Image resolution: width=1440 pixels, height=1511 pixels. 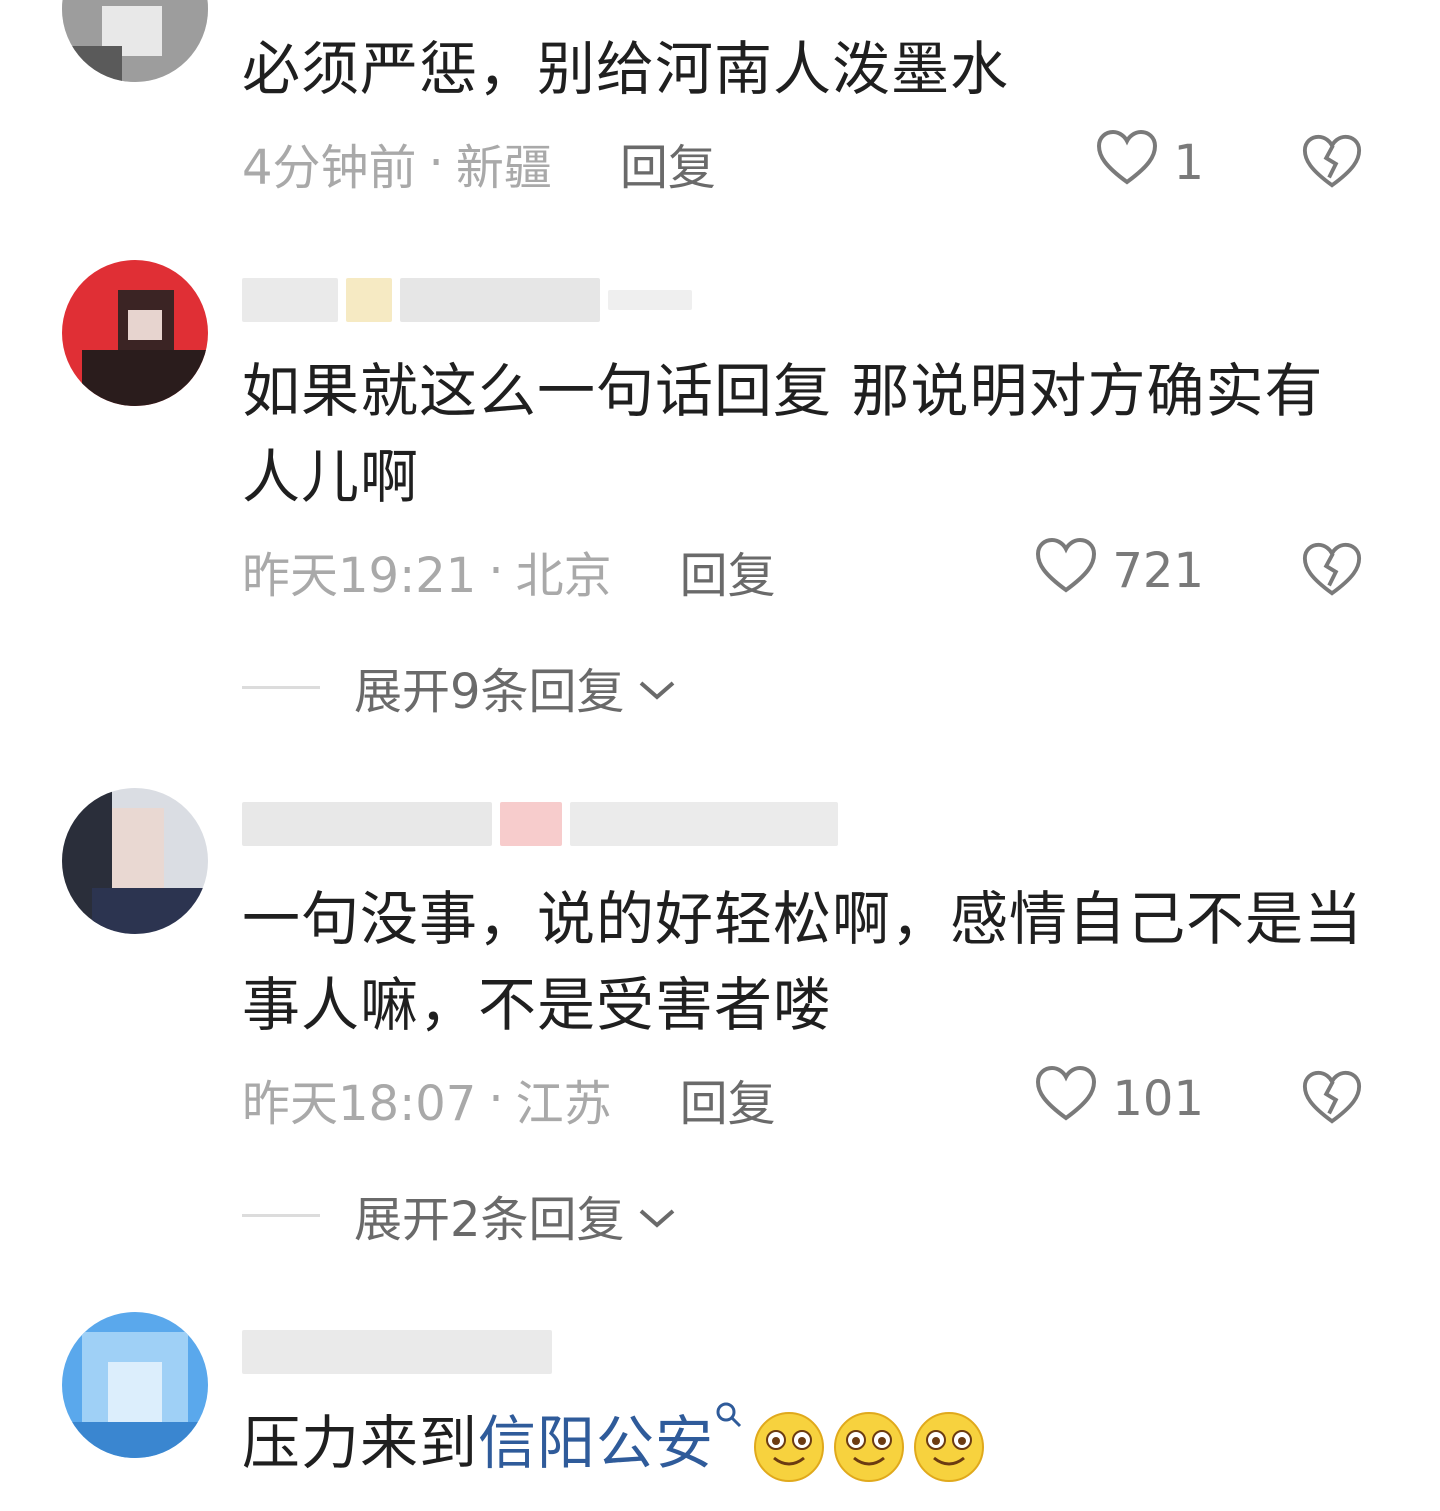 I want to click on comment-location: 江苏, so click(x=563, y=1104).